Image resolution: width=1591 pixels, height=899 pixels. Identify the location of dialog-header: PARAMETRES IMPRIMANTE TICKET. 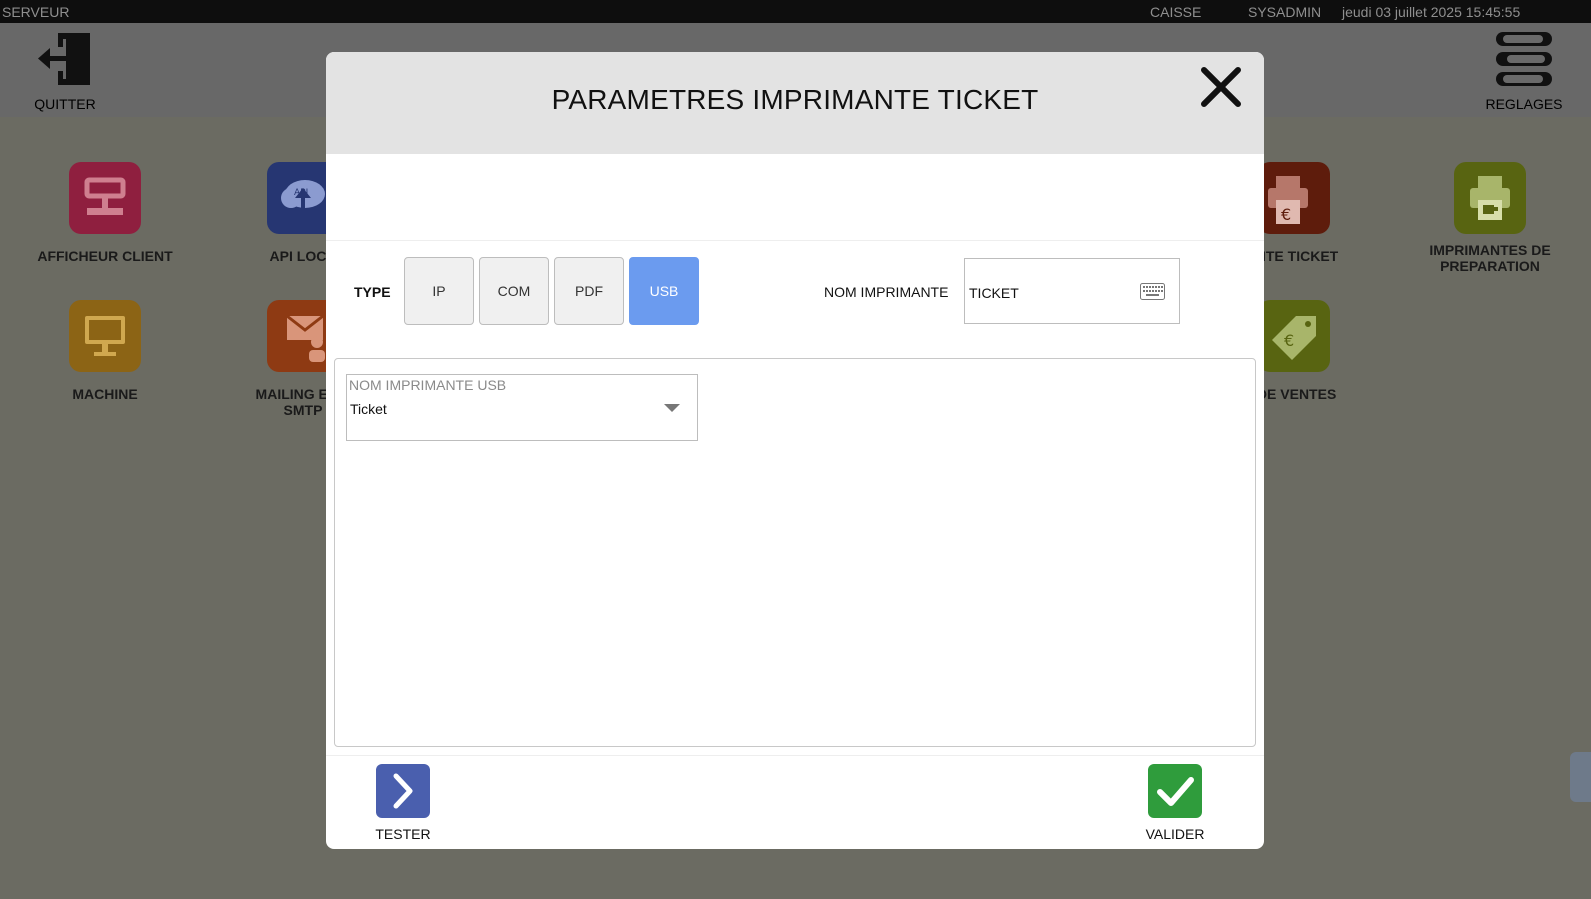
(795, 103).